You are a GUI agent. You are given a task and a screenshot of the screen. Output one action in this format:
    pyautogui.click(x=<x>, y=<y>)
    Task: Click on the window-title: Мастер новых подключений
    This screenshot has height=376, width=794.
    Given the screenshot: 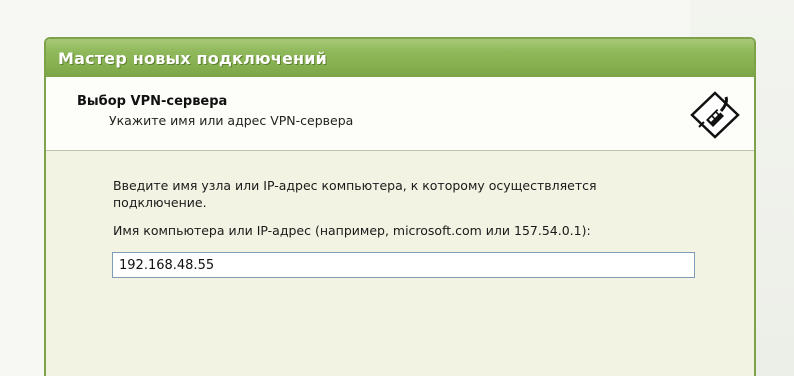 What is the action you would take?
    pyautogui.click(x=193, y=58)
    